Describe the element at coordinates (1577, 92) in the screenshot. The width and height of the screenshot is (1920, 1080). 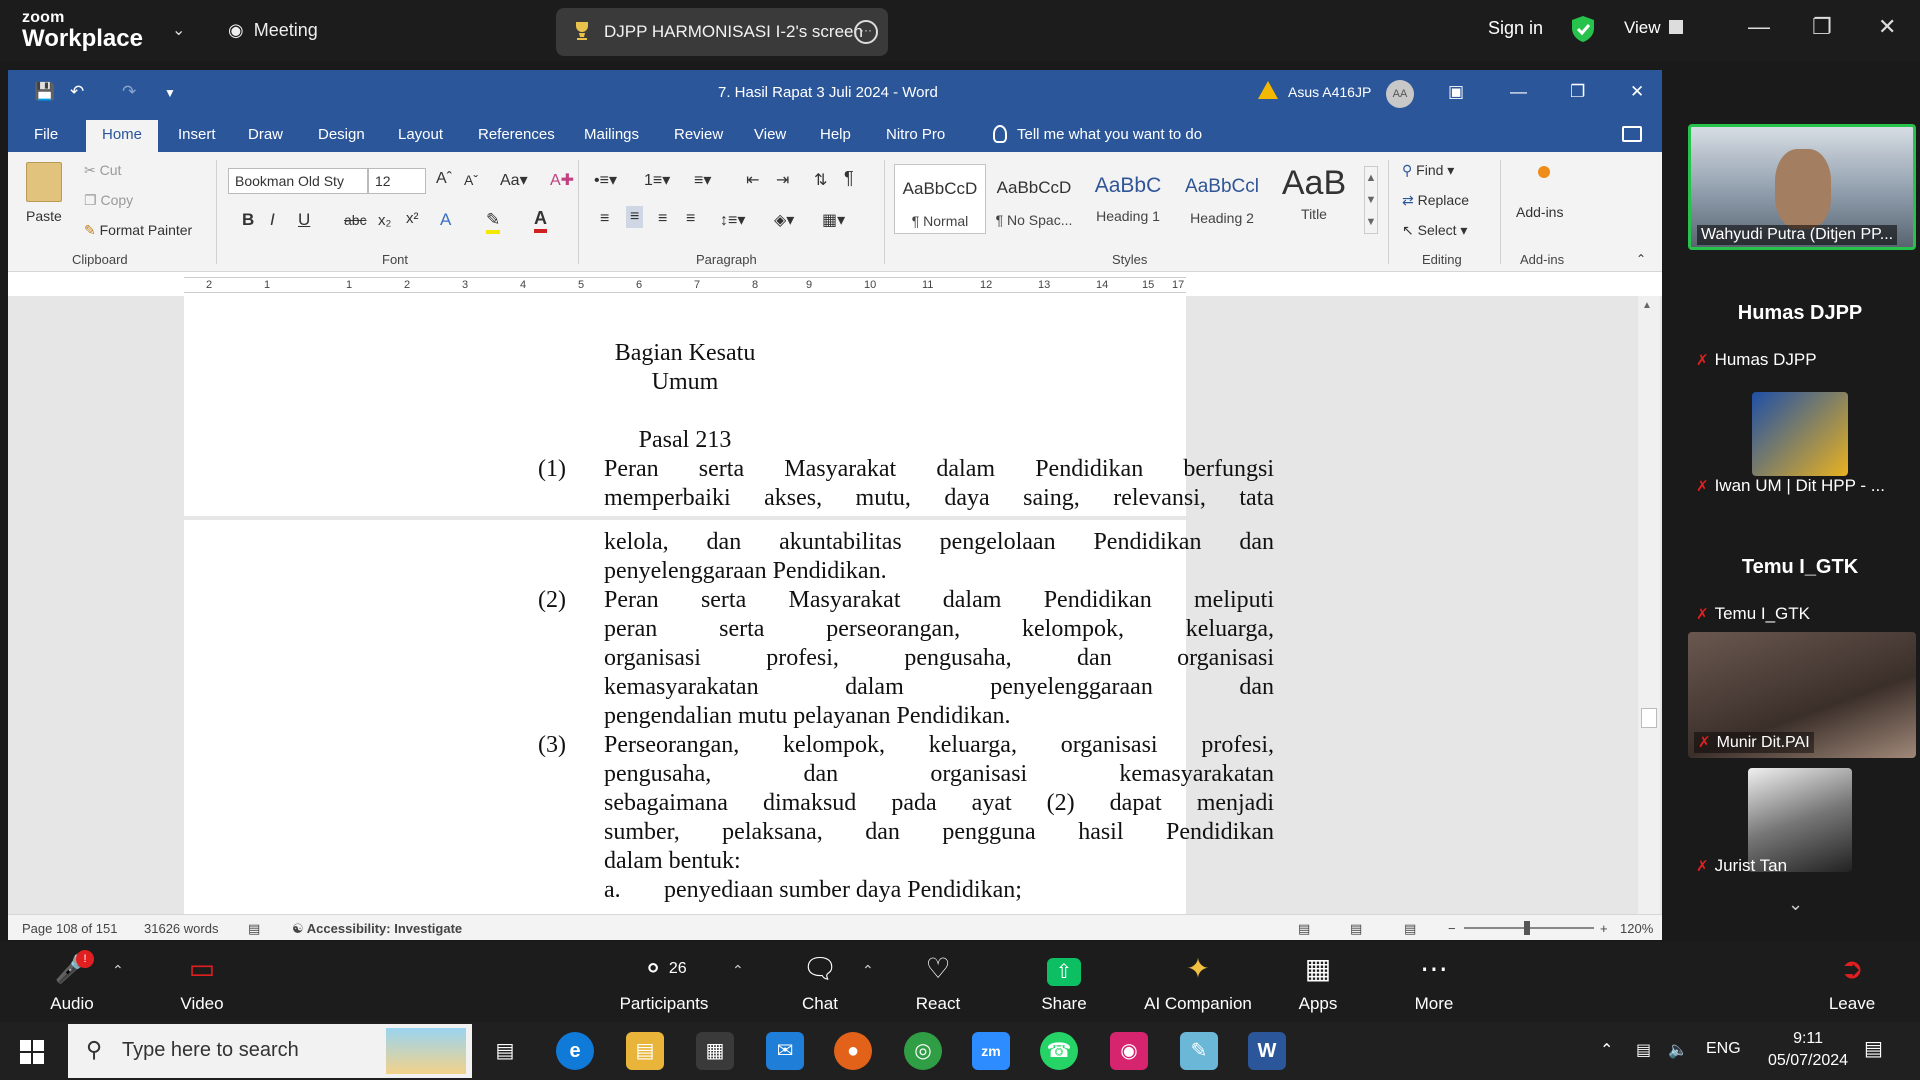
I see `word-restore-icon: ❐` at that location.